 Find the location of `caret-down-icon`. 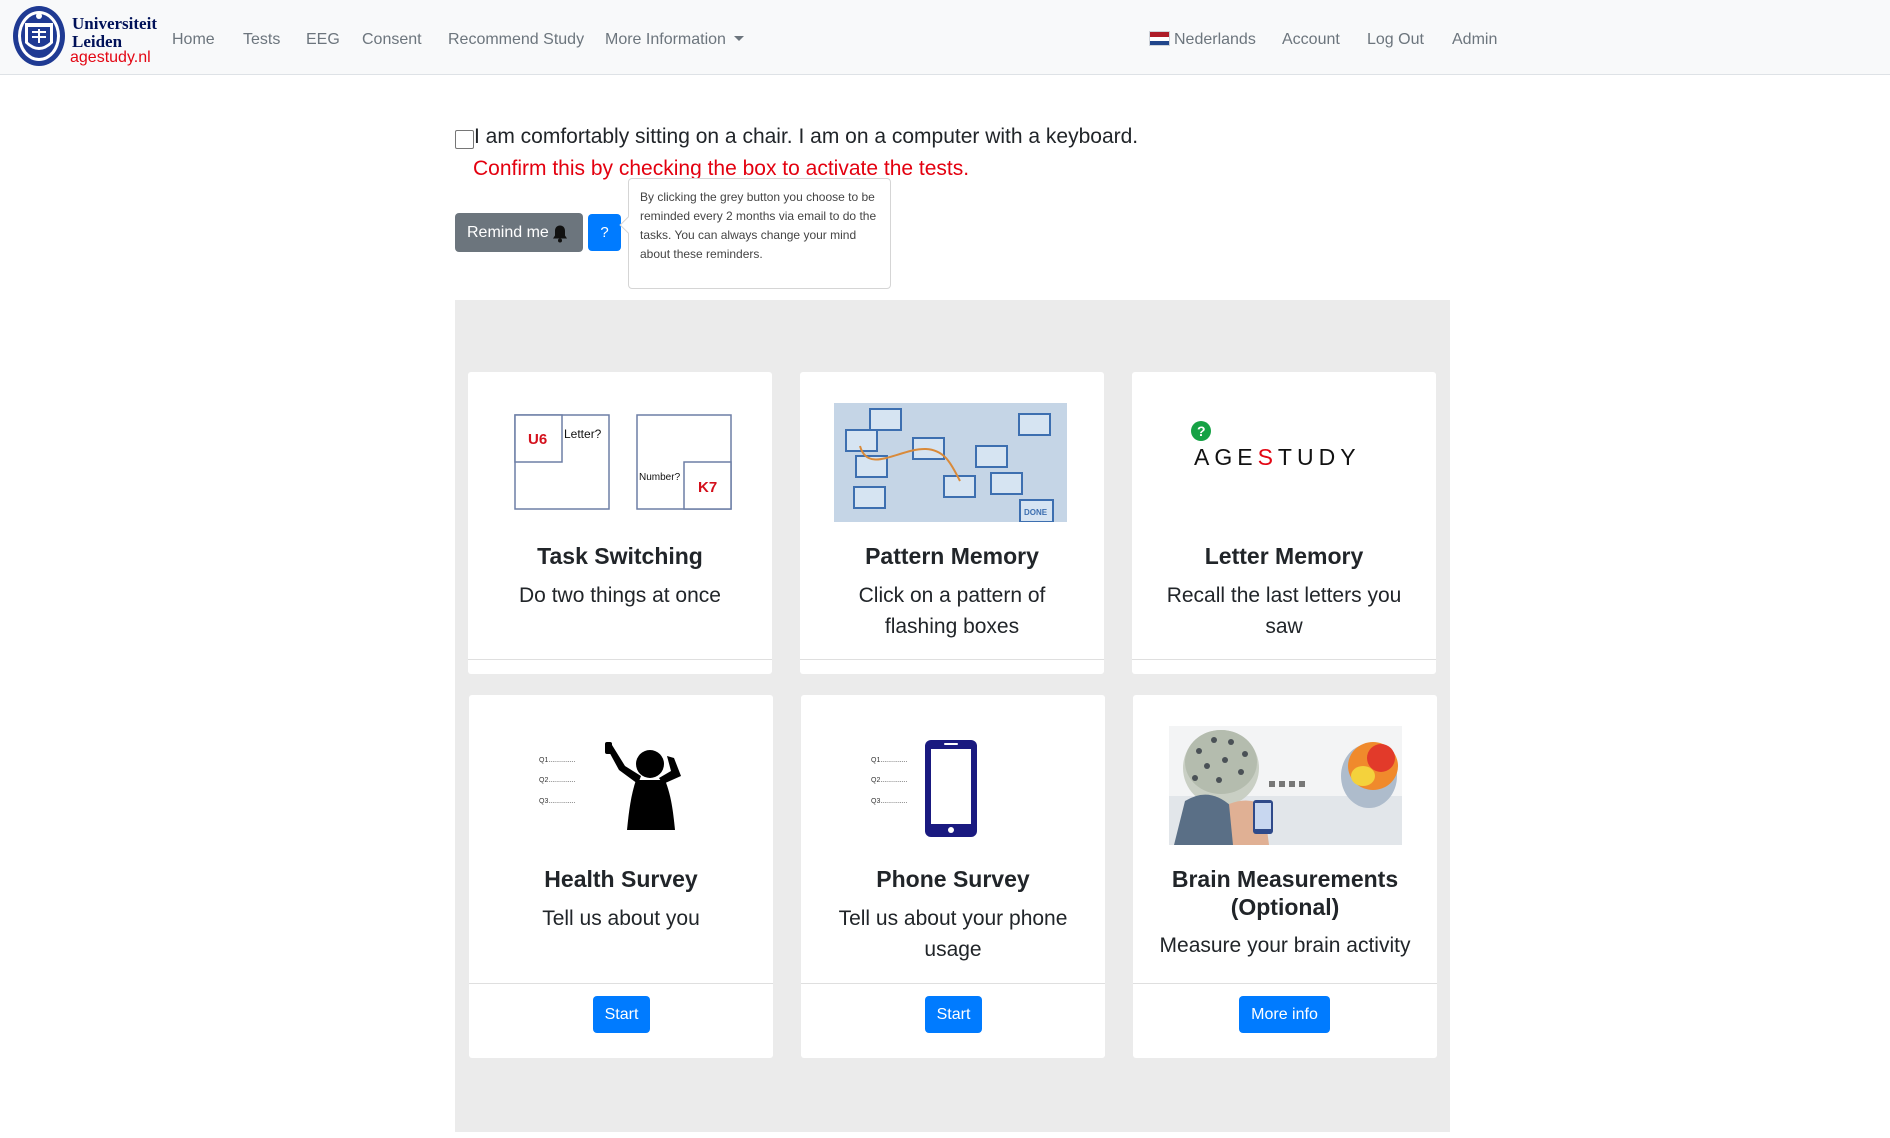

caret-down-icon is located at coordinates (738, 38).